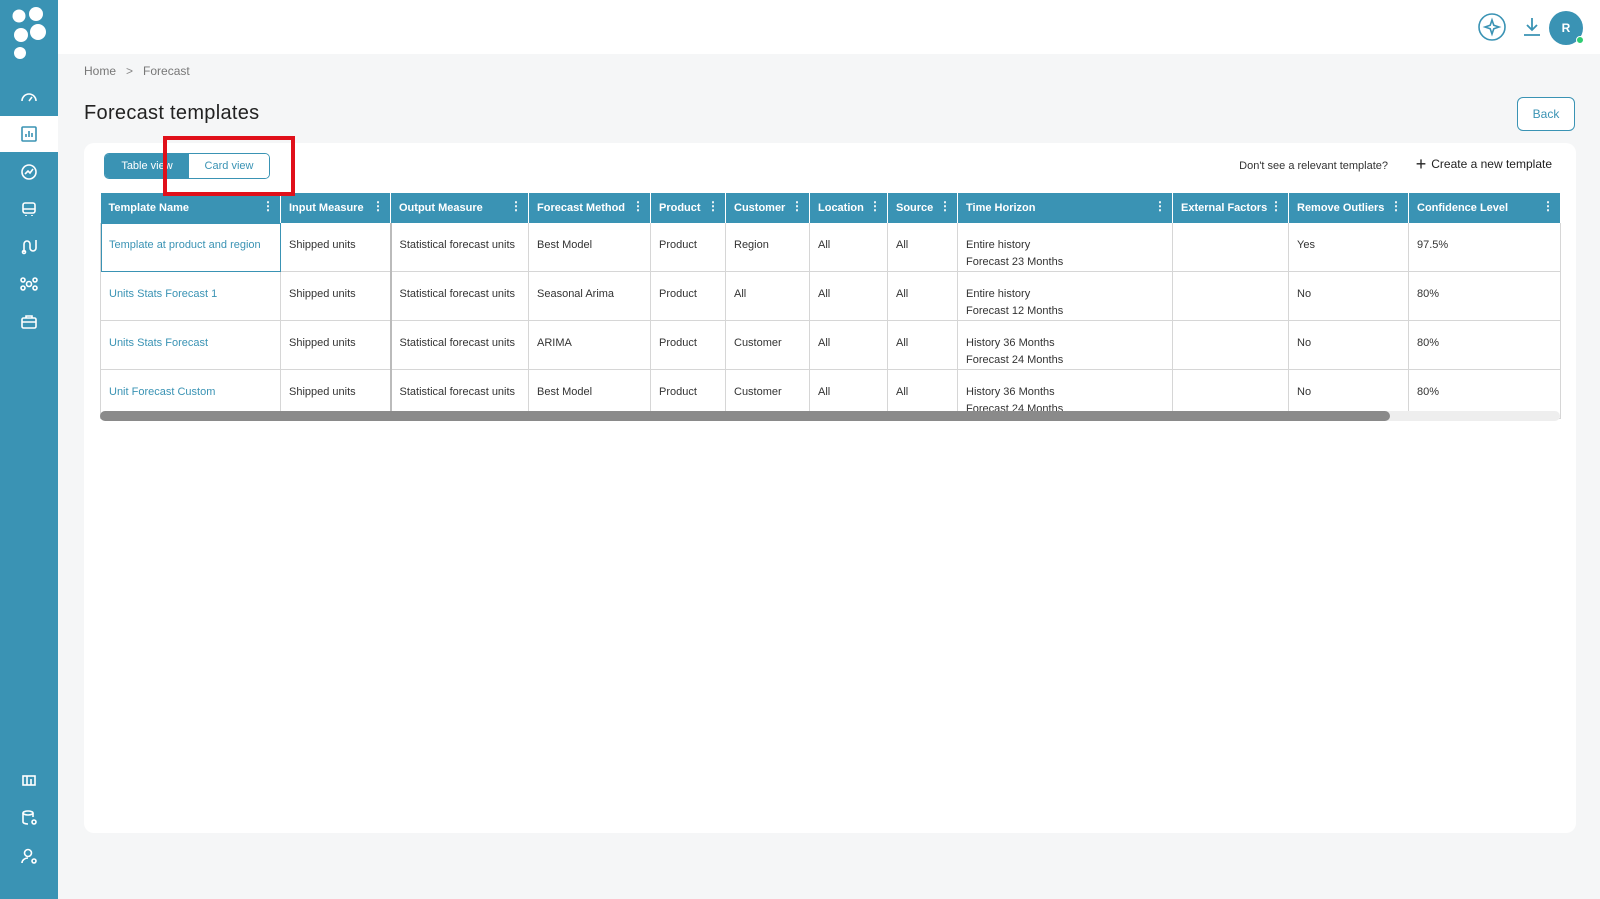 This screenshot has height=899, width=1600. I want to click on ai-assistant-button, so click(1492, 27).